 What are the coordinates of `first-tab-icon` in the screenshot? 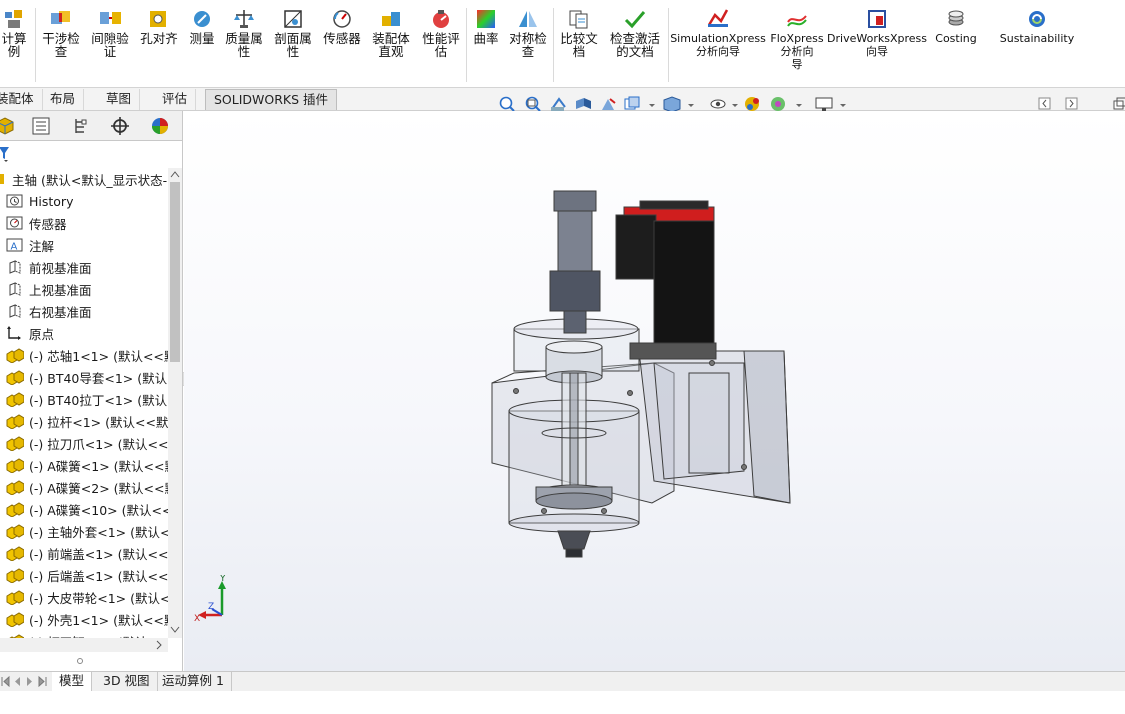 It's located at (5, 681).